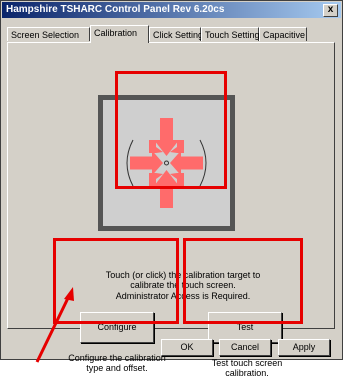  I want to click on tab-calibration: Calibration, so click(119, 34).